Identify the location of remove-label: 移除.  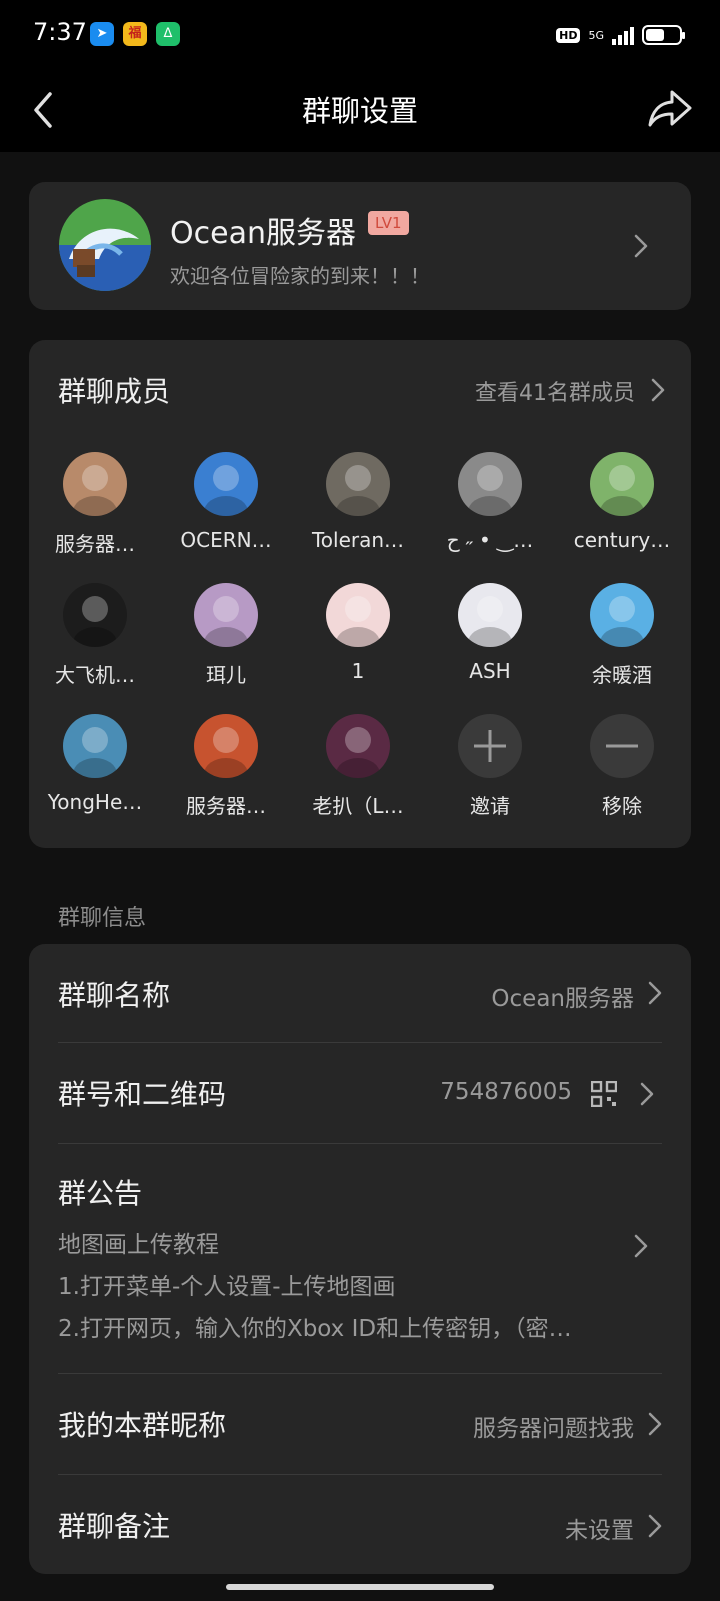
(622, 806).